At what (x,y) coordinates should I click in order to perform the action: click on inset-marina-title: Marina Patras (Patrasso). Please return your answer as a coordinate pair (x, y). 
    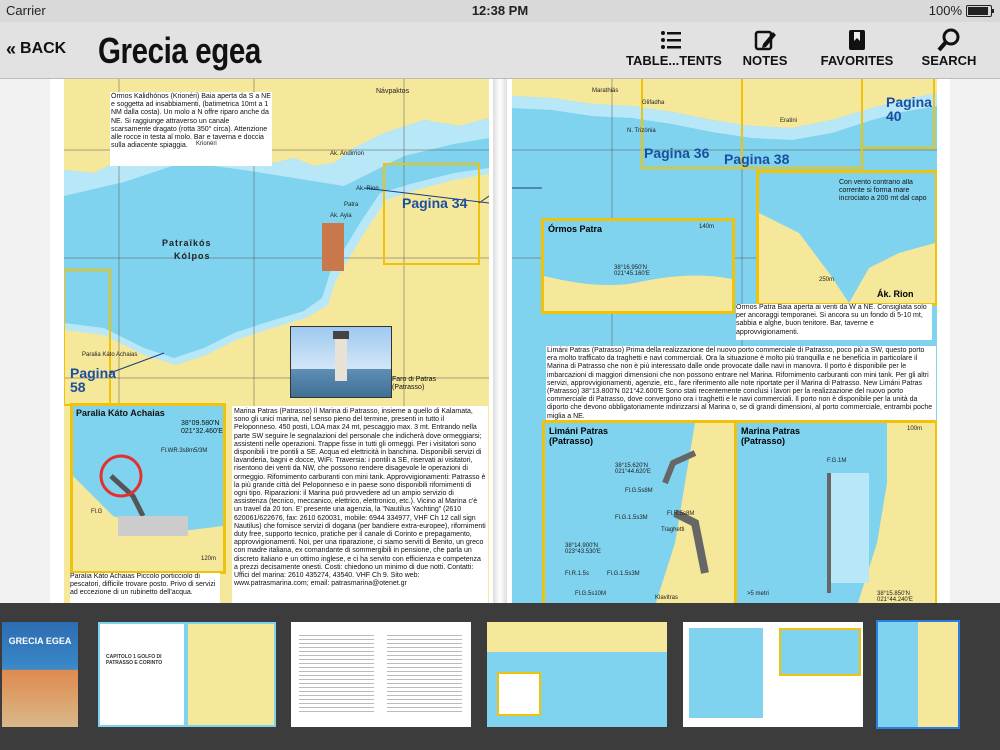
    Looking at the image, I should click on (771, 436).